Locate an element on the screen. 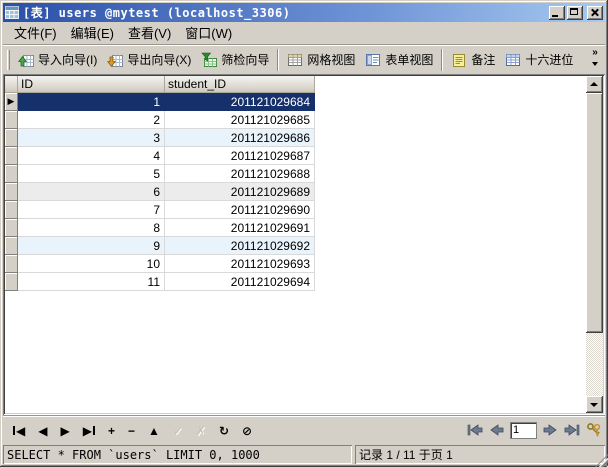  table-row: 11 201121029694 is located at coordinates (160, 282).